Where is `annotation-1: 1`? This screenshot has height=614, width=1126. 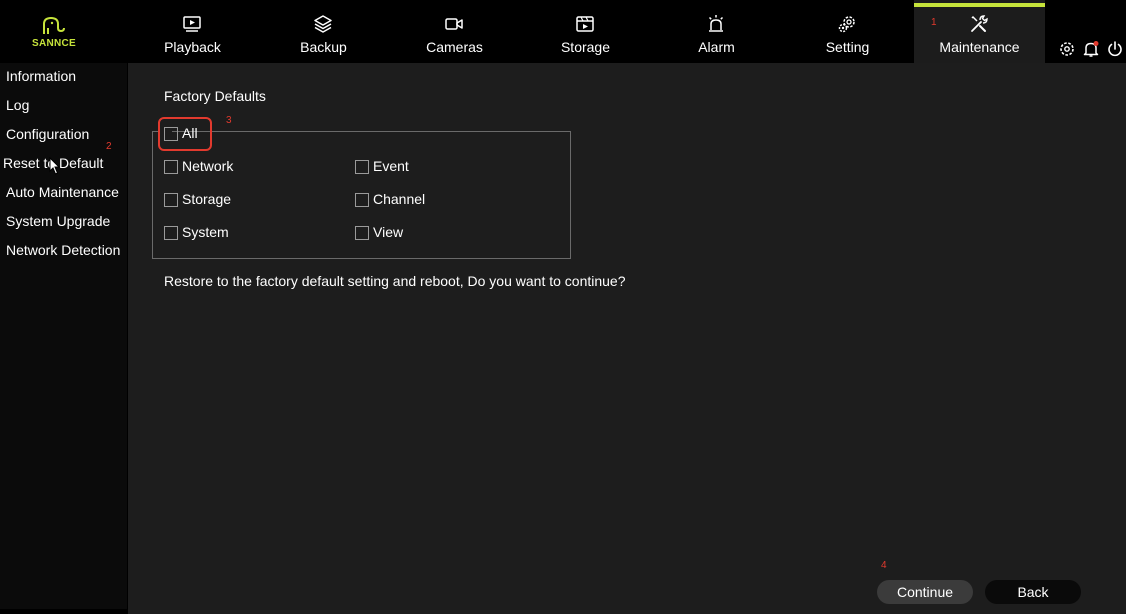 annotation-1: 1 is located at coordinates (934, 22).